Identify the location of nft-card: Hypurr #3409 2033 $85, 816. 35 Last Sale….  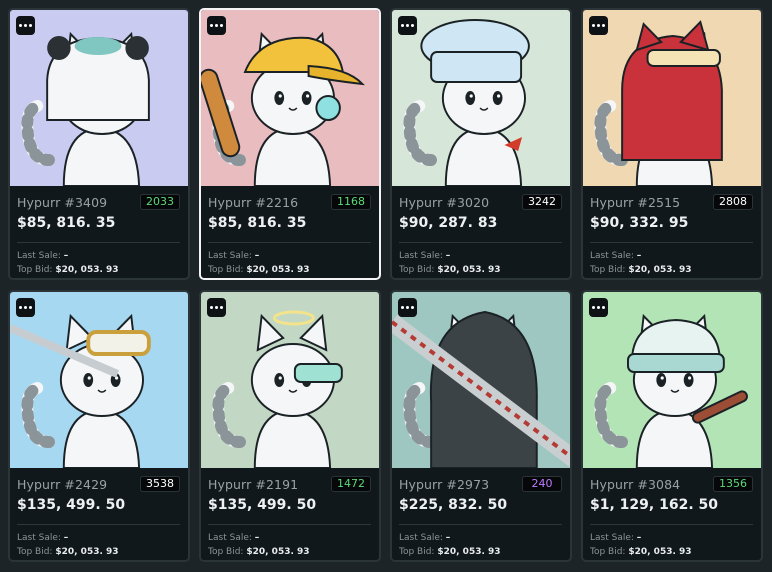
(99, 144).